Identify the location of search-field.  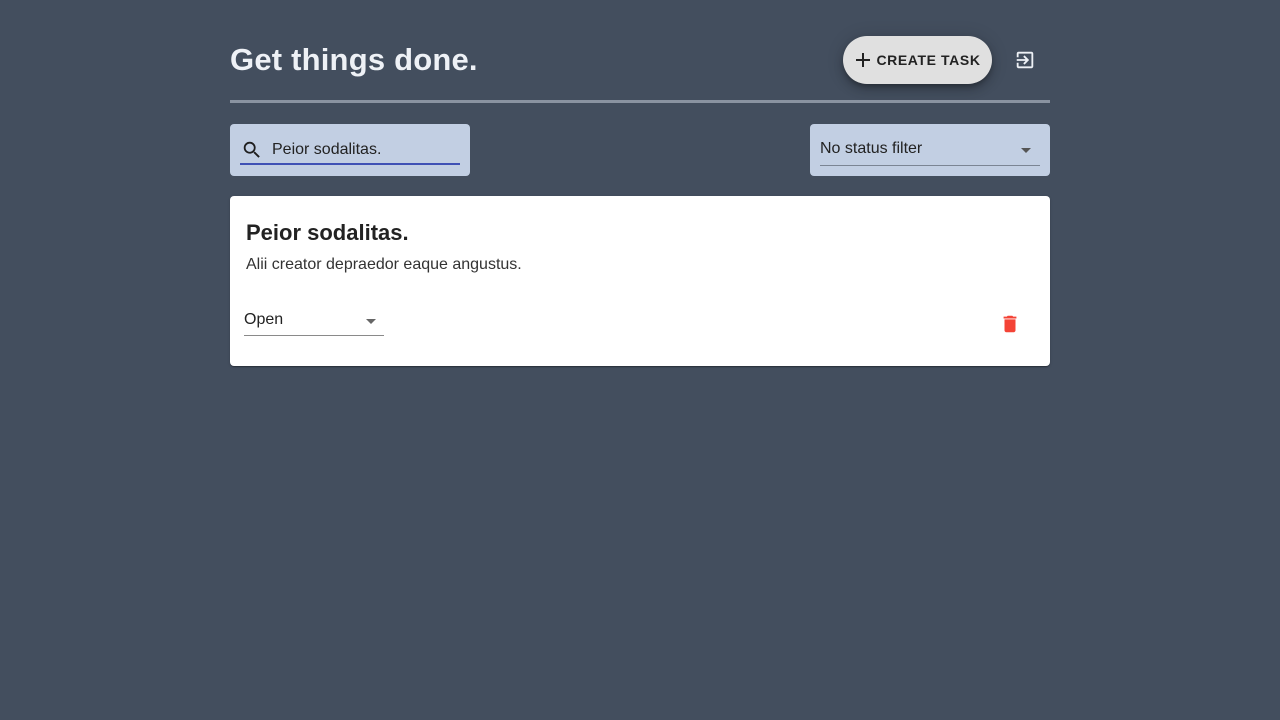
(350, 150).